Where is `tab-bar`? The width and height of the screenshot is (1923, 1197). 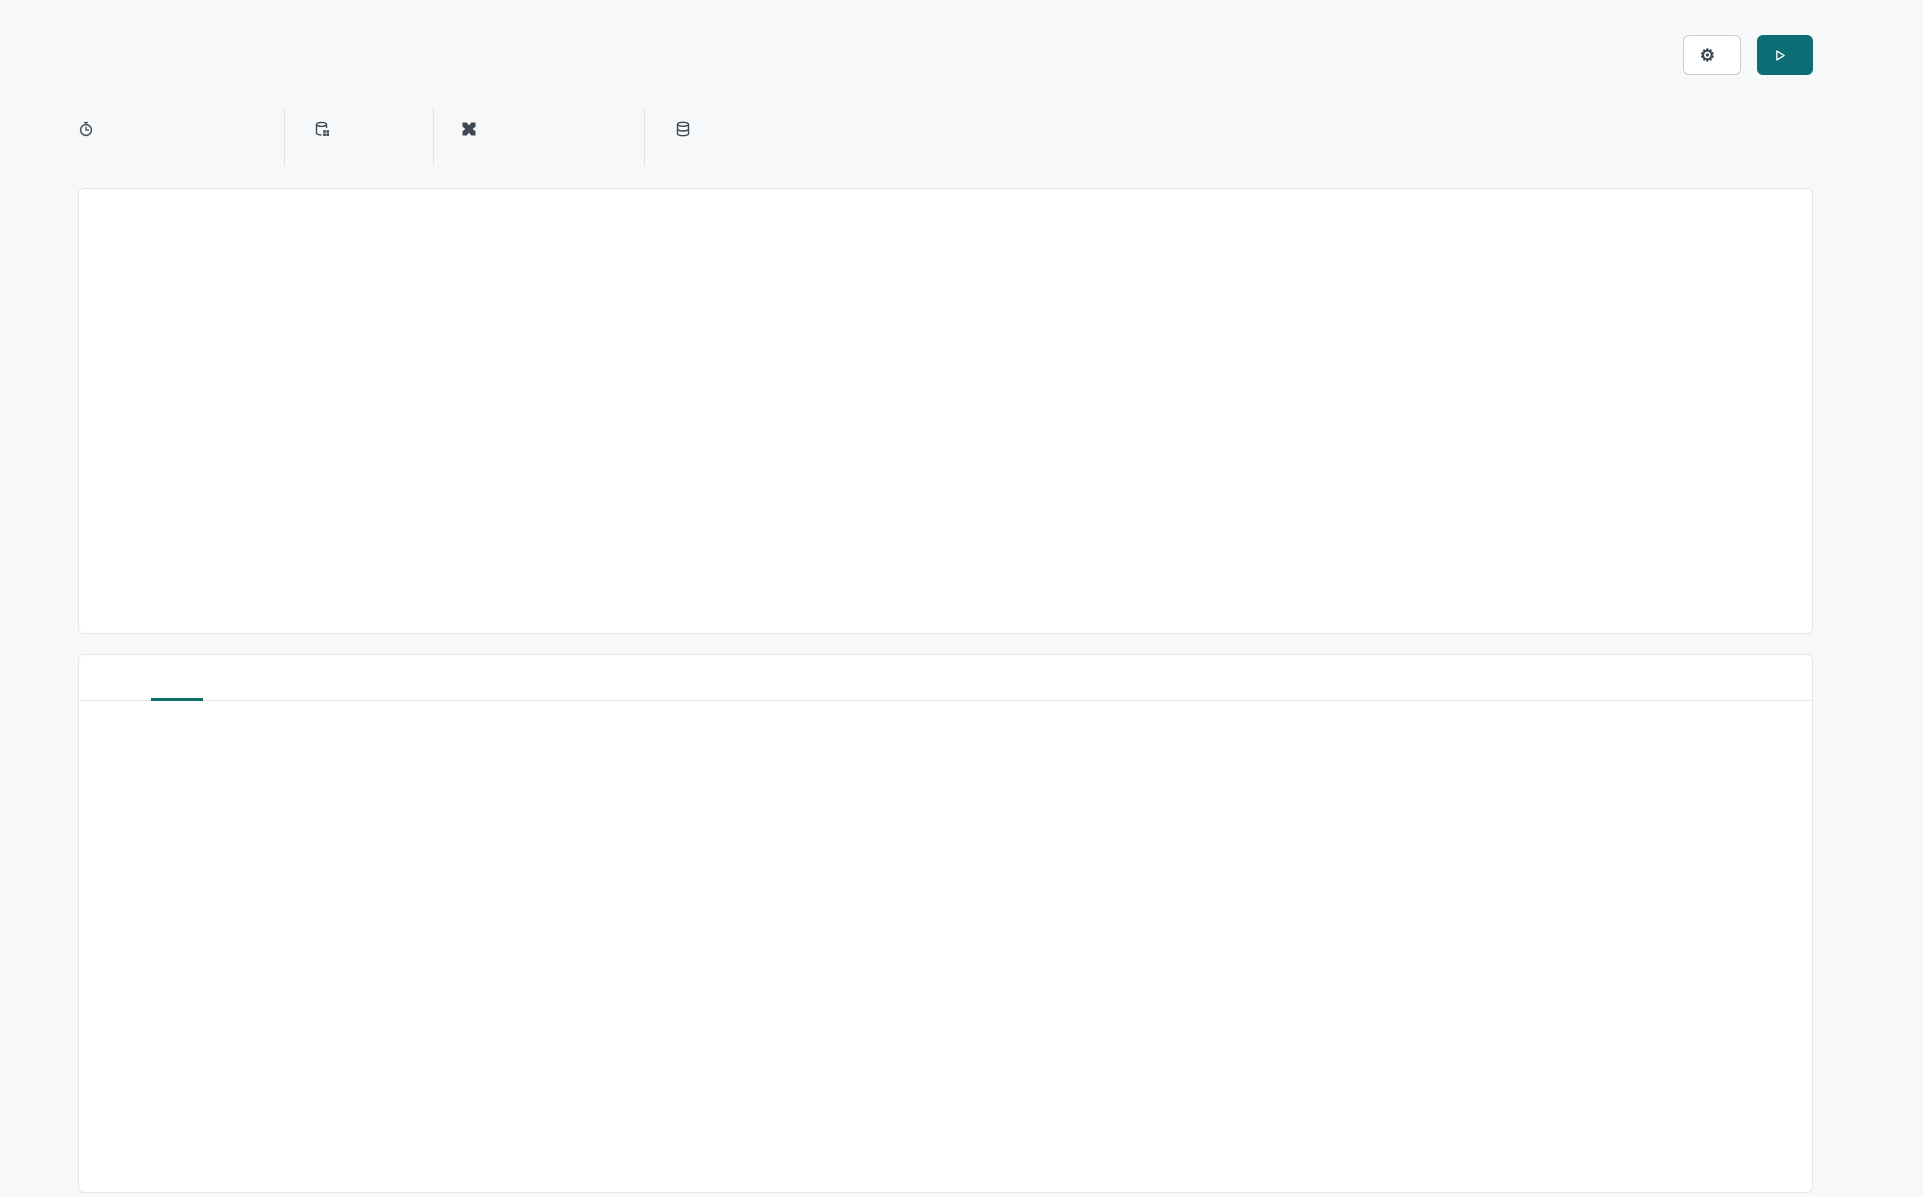
tab-bar is located at coordinates (945, 678).